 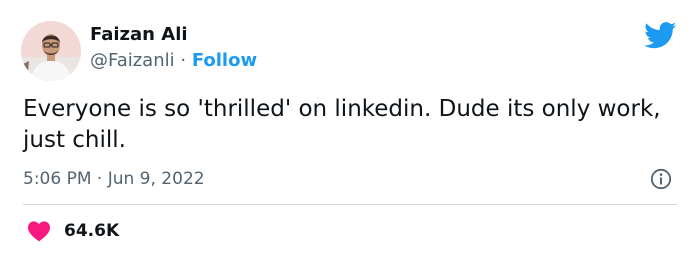 I want to click on twitter-bird-icon, so click(x=660, y=35).